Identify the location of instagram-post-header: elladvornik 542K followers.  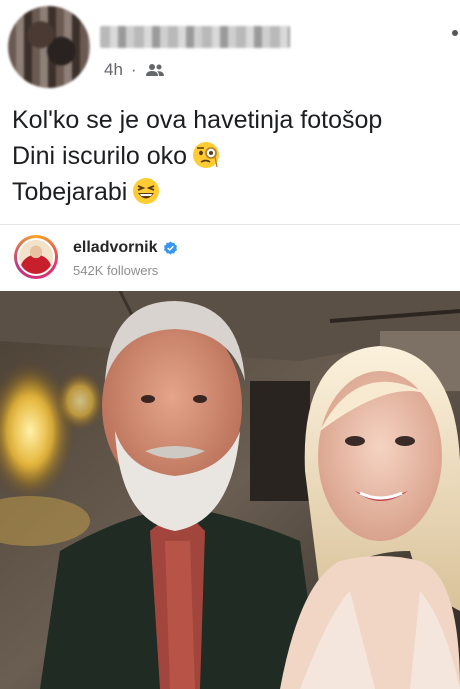
(230, 258).